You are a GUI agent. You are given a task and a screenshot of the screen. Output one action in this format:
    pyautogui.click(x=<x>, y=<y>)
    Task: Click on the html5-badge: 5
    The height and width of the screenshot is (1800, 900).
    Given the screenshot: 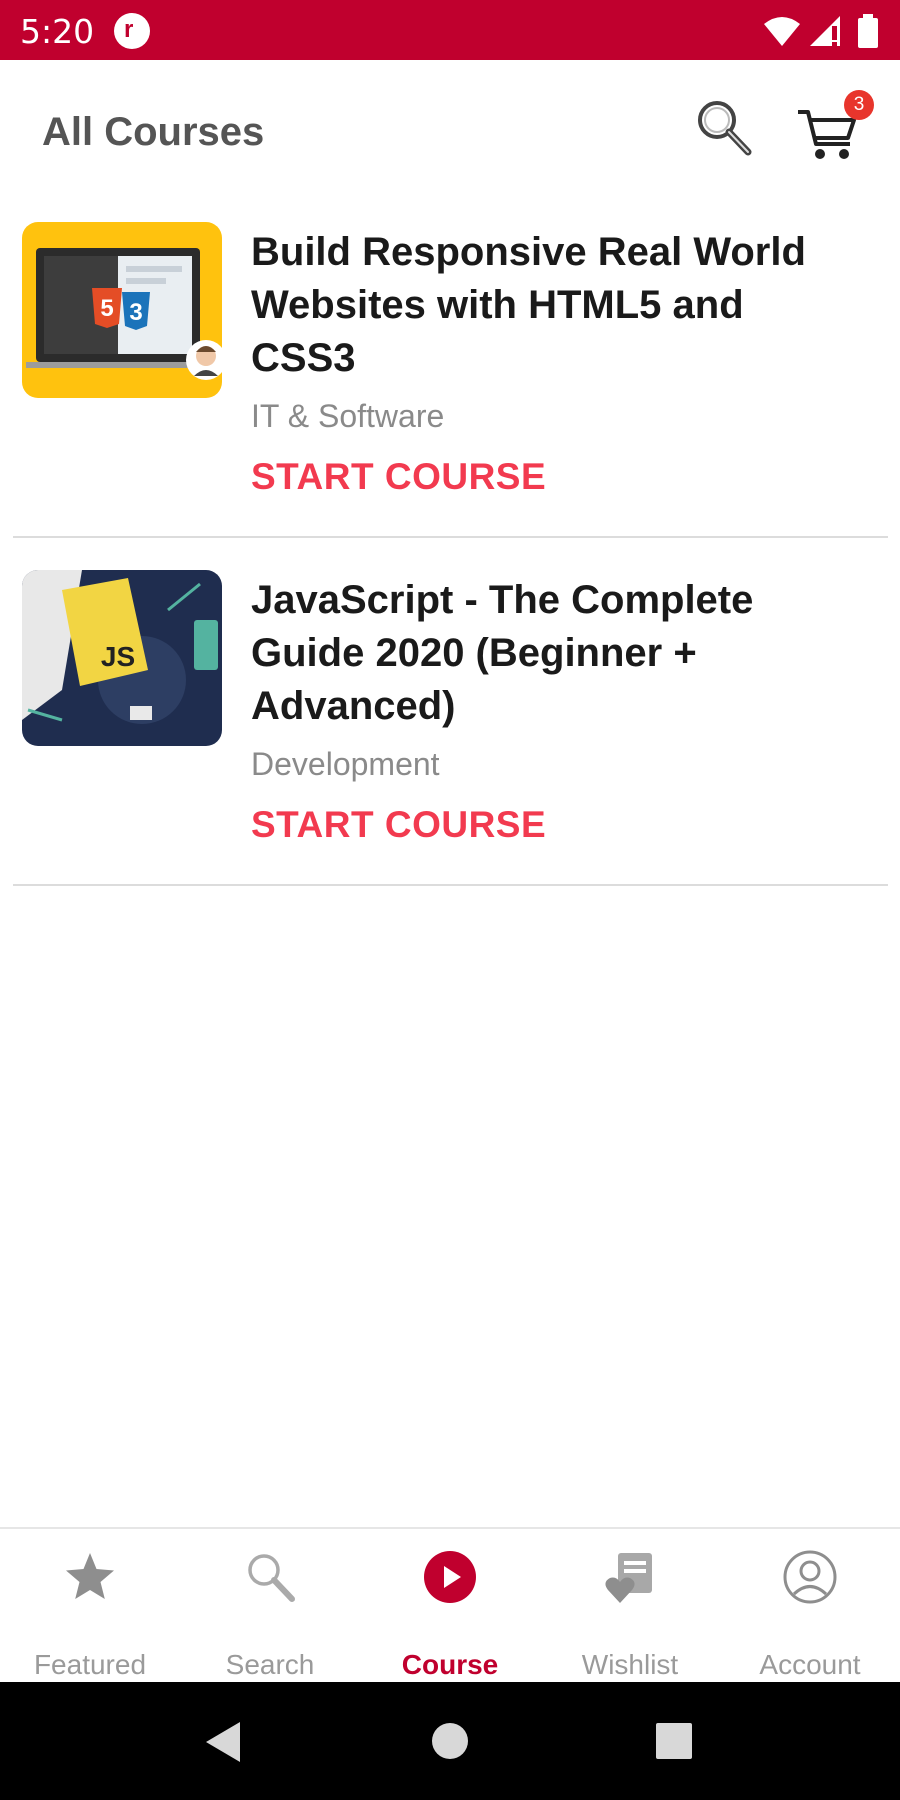 What is the action you would take?
    pyautogui.click(x=106, y=308)
    